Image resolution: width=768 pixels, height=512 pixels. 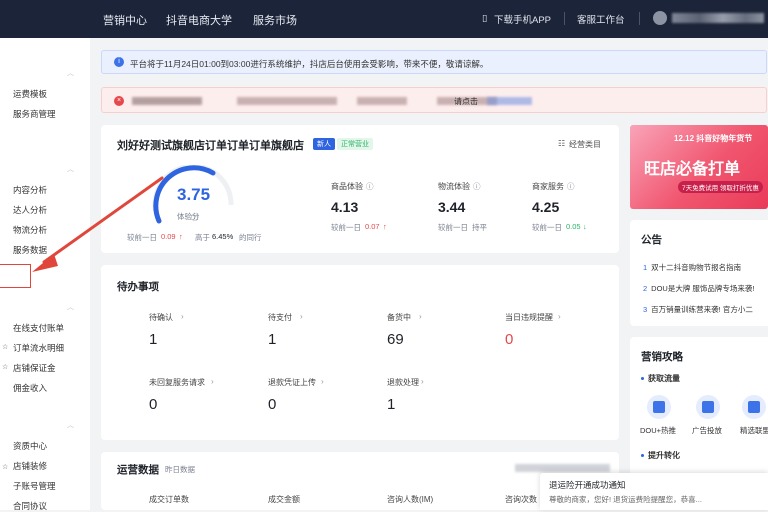 I want to click on marketing-sub-traffic: 获取流量, so click(x=664, y=378).